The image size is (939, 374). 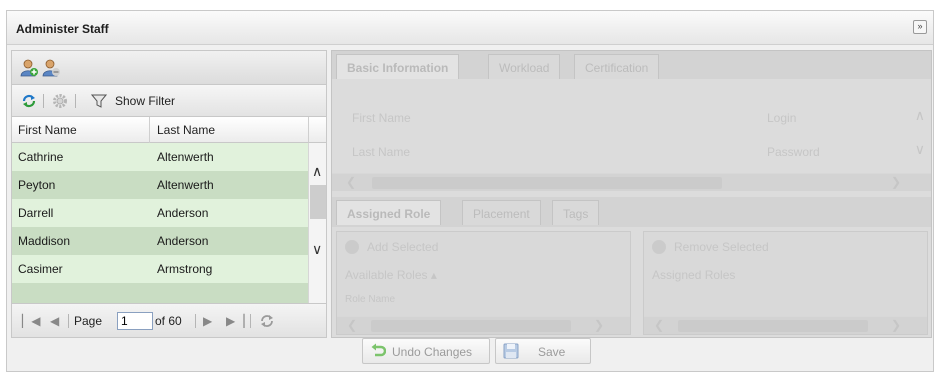 What do you see at coordinates (41, 157) in the screenshot?
I see `cell-first-name: Cathrine` at bounding box center [41, 157].